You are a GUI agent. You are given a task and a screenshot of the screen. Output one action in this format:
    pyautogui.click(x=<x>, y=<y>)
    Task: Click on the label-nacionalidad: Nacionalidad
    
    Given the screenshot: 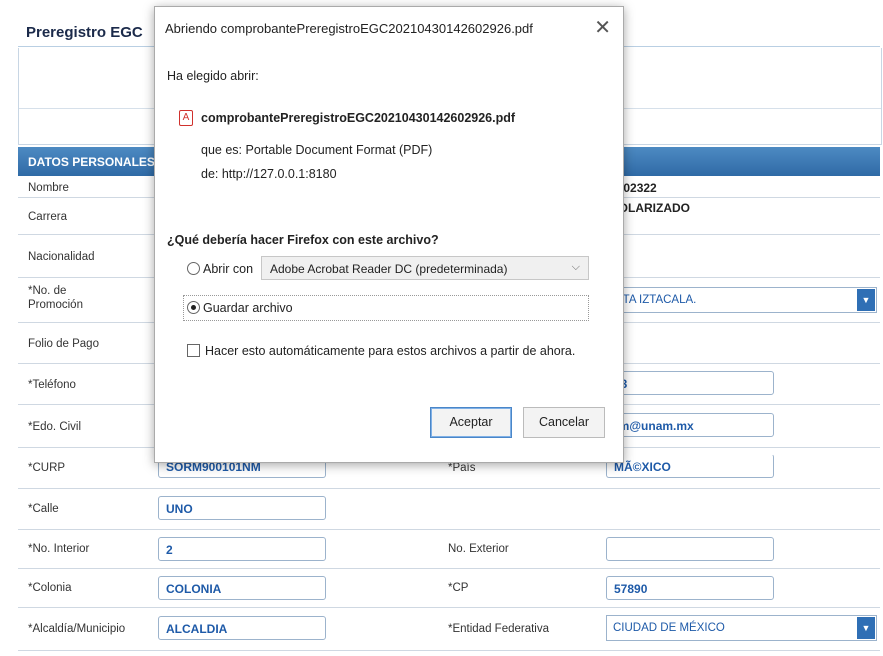 What is the action you would take?
    pyautogui.click(x=61, y=257)
    